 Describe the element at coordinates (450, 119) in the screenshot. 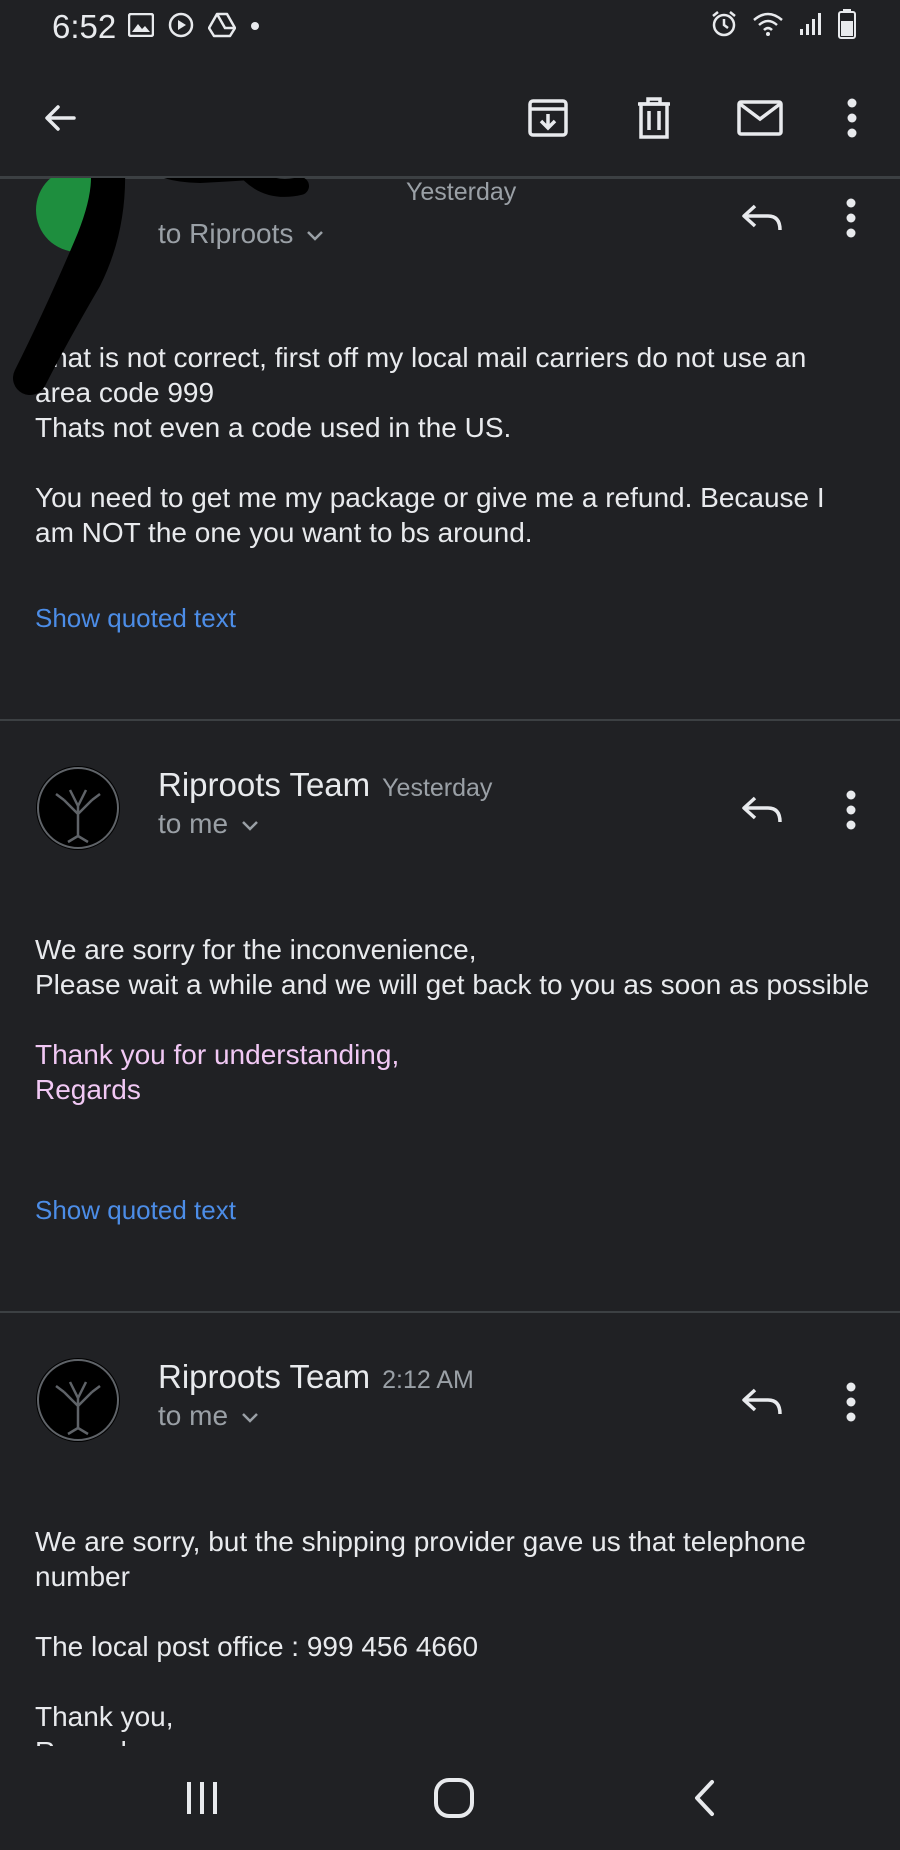

I see `top-toolbar` at that location.